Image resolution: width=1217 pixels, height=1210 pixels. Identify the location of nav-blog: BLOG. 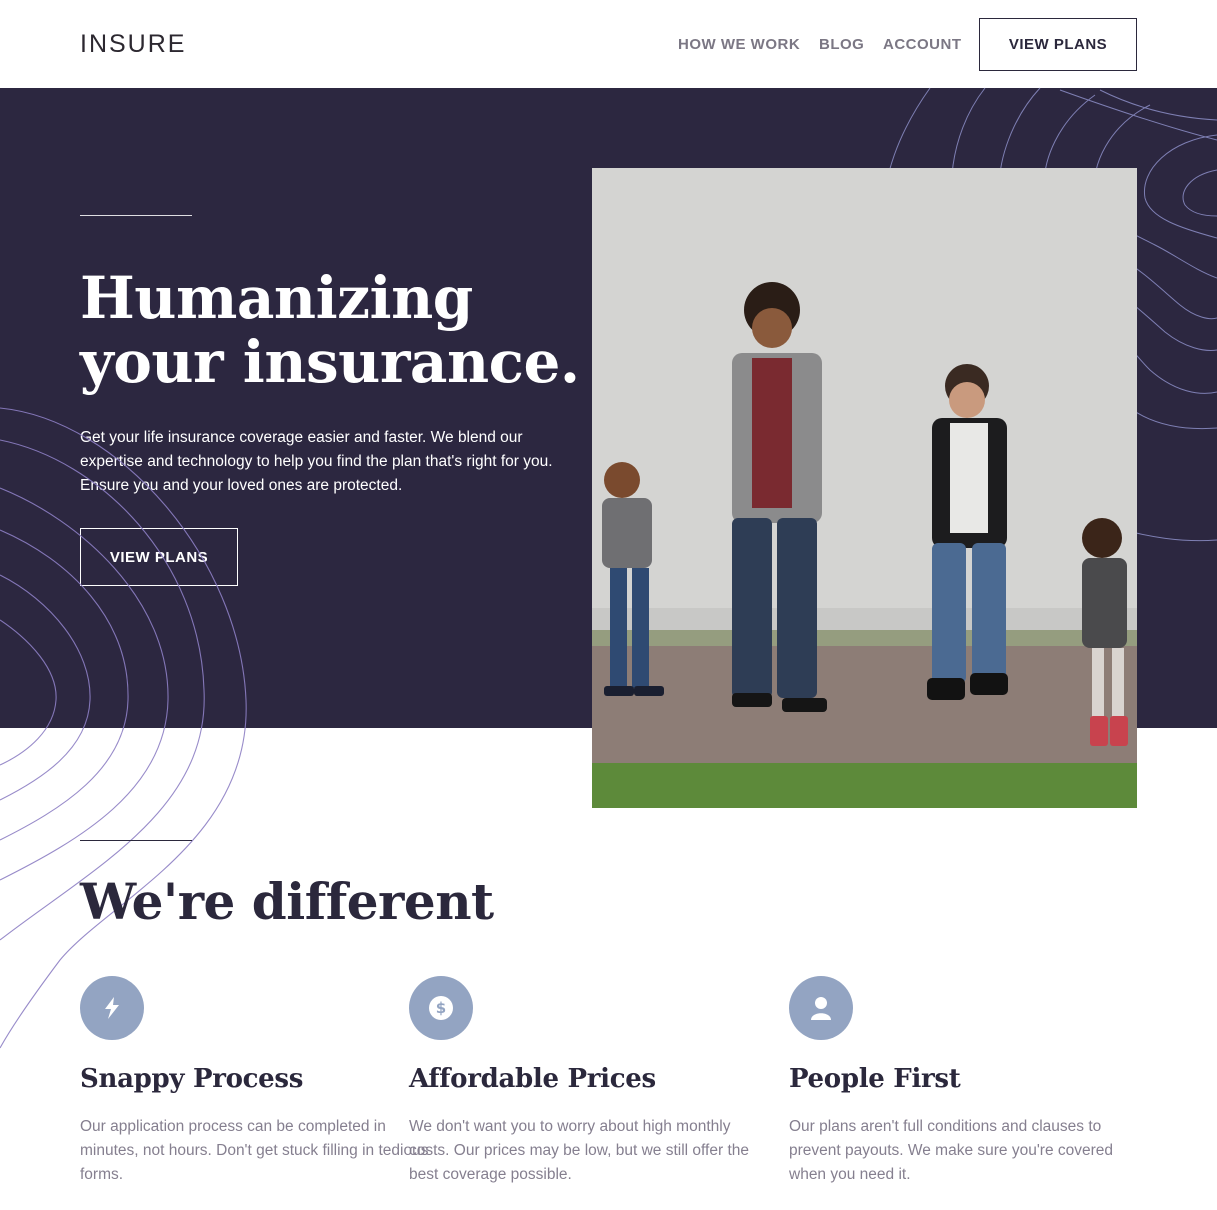
(841, 45).